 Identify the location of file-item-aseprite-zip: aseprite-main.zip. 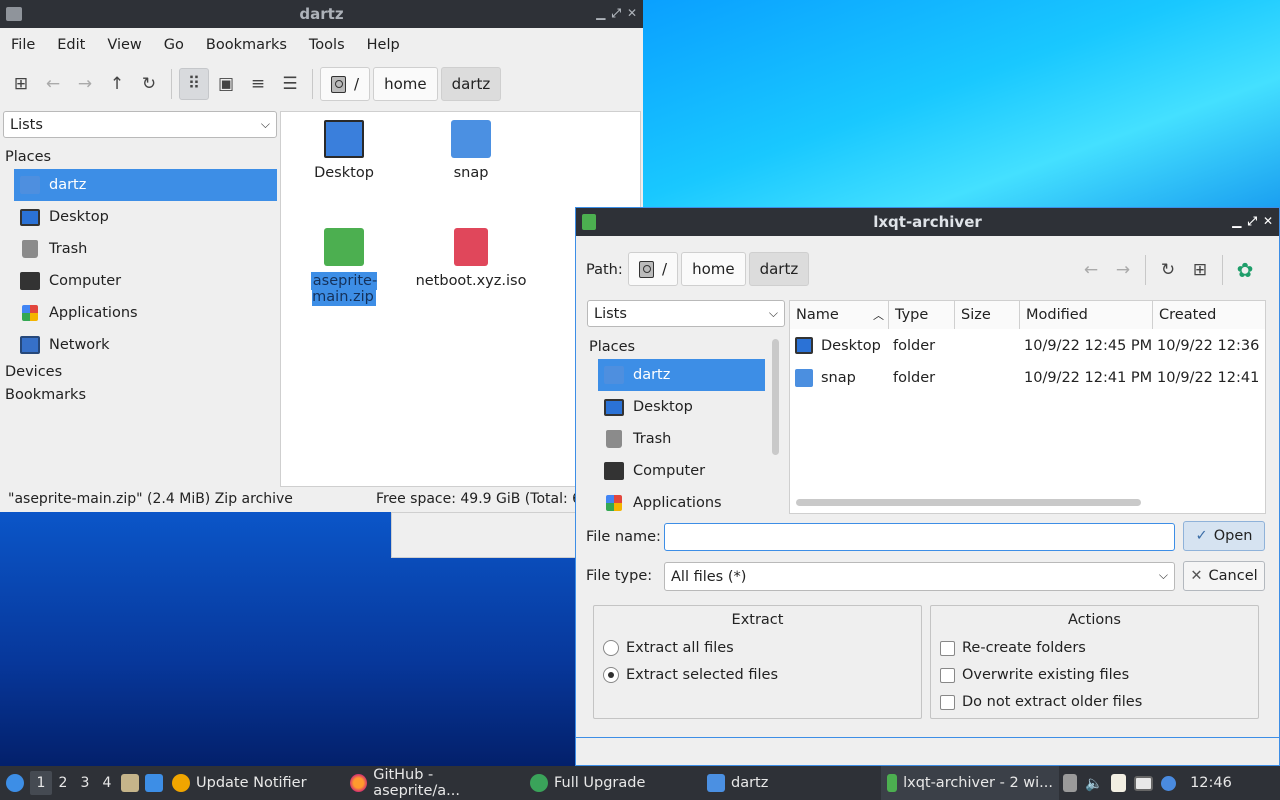
(344, 267).